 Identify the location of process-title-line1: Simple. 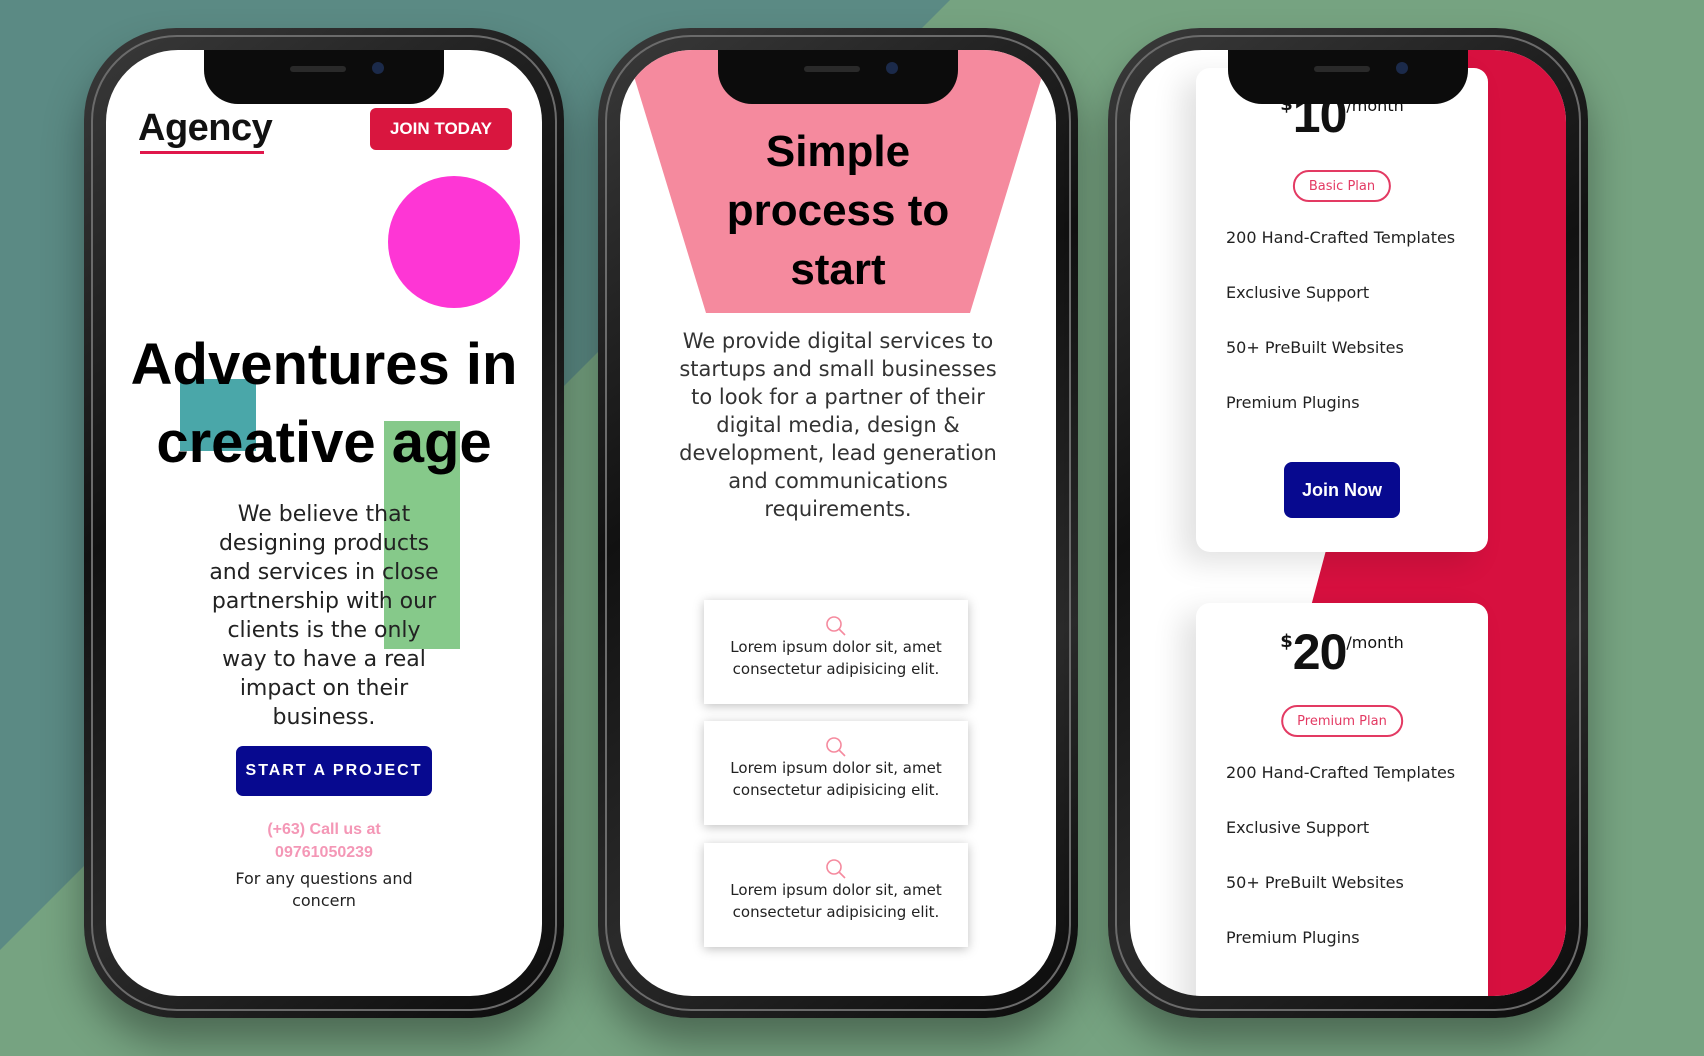
(838, 151).